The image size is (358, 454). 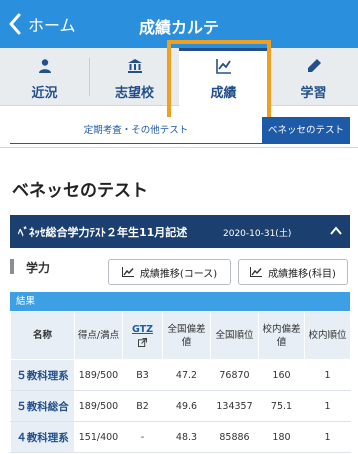 I want to click on cell-national-rank: 76870, so click(x=234, y=375).